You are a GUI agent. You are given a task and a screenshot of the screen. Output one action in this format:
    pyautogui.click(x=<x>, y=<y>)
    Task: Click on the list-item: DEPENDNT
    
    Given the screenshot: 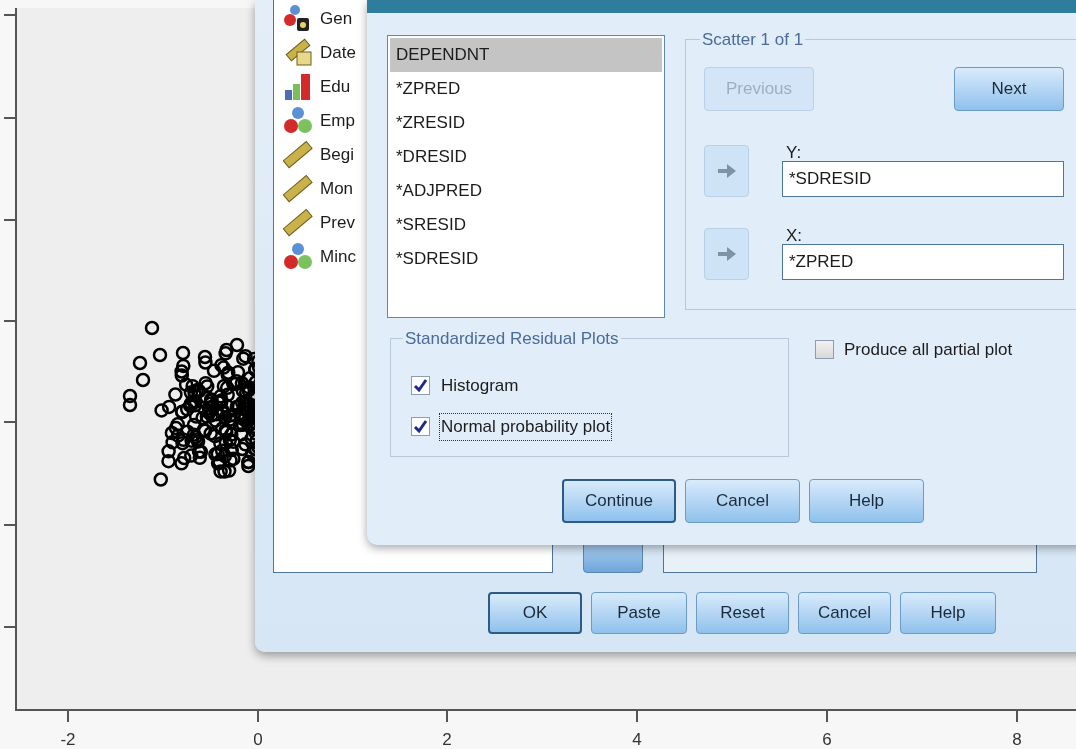 What is the action you would take?
    pyautogui.click(x=526, y=55)
    